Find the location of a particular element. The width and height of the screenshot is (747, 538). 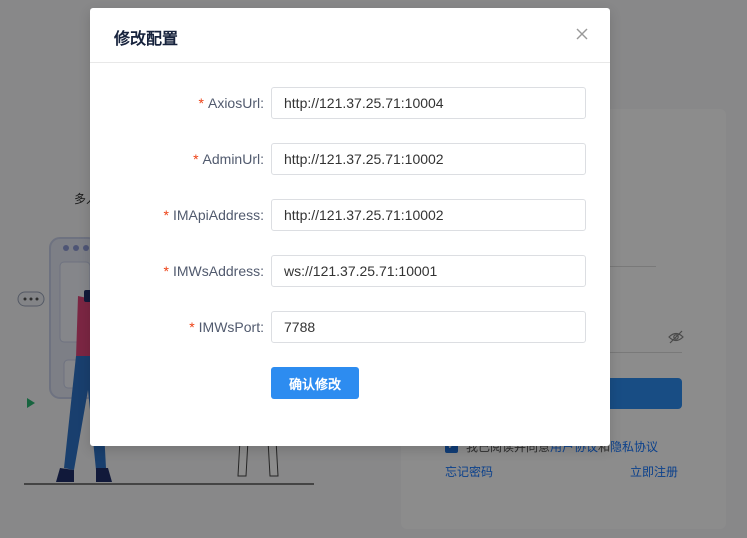

form-row-imwsport: * IMWsPort: is located at coordinates (350, 327).